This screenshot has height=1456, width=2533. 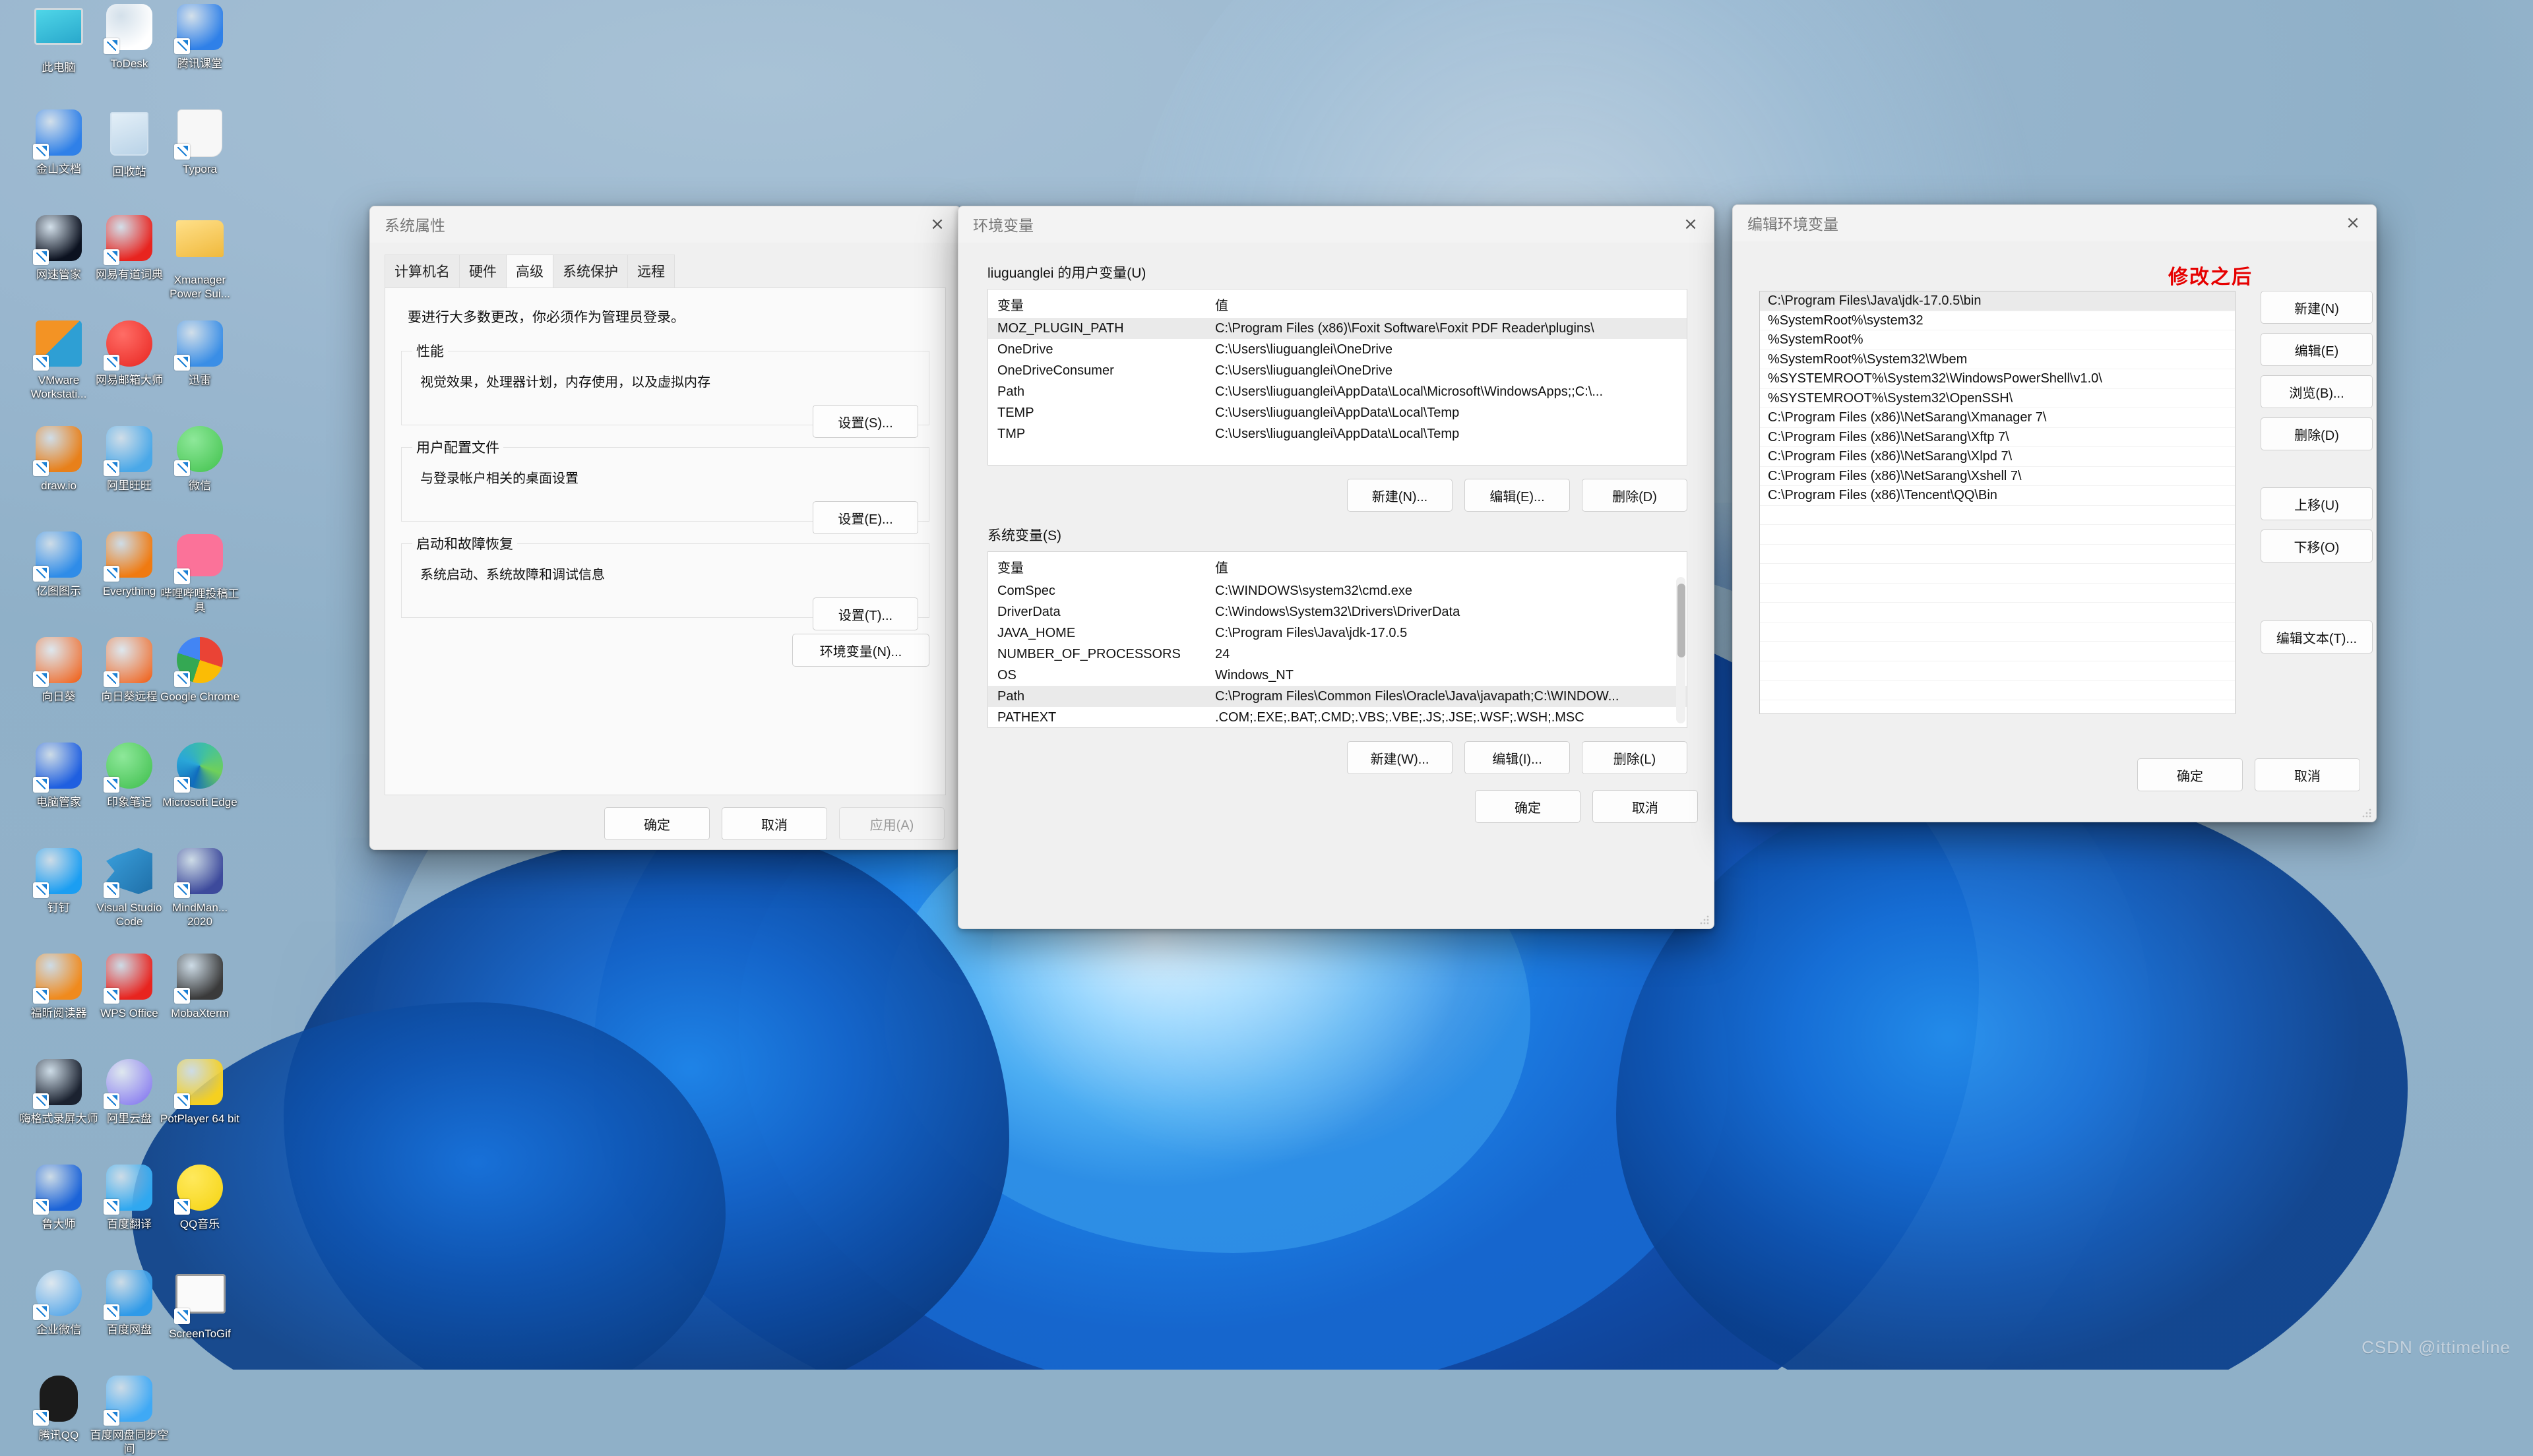 I want to click on desktop-icon-qq-music: QQ音乐, so click(x=199, y=1197).